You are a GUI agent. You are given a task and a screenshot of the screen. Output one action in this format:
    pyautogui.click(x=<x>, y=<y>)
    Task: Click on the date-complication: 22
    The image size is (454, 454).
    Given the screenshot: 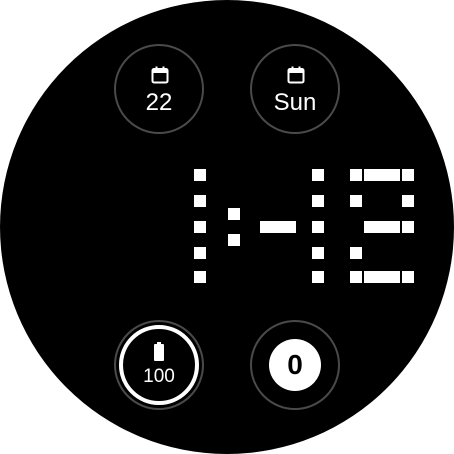 What is the action you would take?
    pyautogui.click(x=159, y=89)
    